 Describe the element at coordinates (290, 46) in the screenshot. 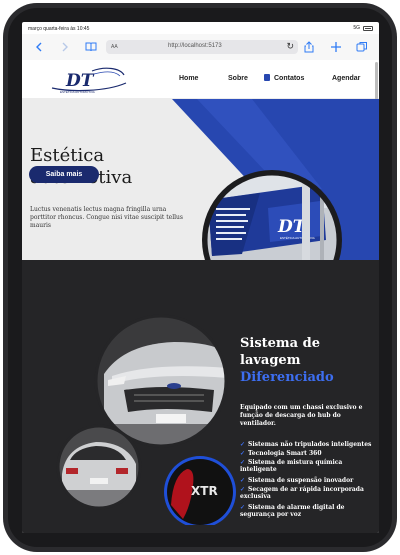

I see `reload-icon: ↻` at that location.